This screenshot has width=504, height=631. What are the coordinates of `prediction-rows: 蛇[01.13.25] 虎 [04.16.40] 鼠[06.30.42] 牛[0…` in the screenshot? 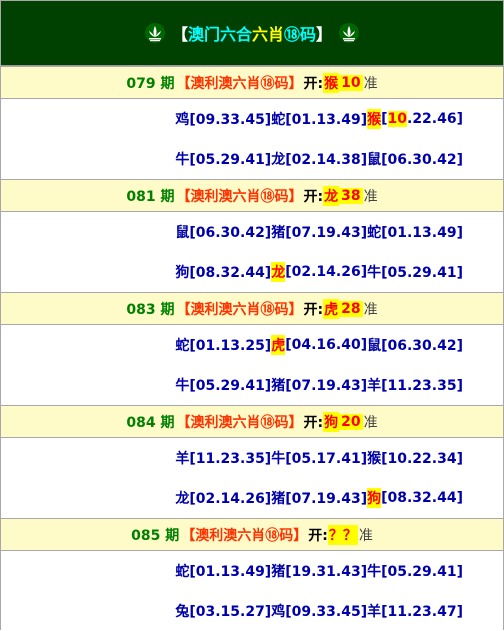 It's located at (252, 365).